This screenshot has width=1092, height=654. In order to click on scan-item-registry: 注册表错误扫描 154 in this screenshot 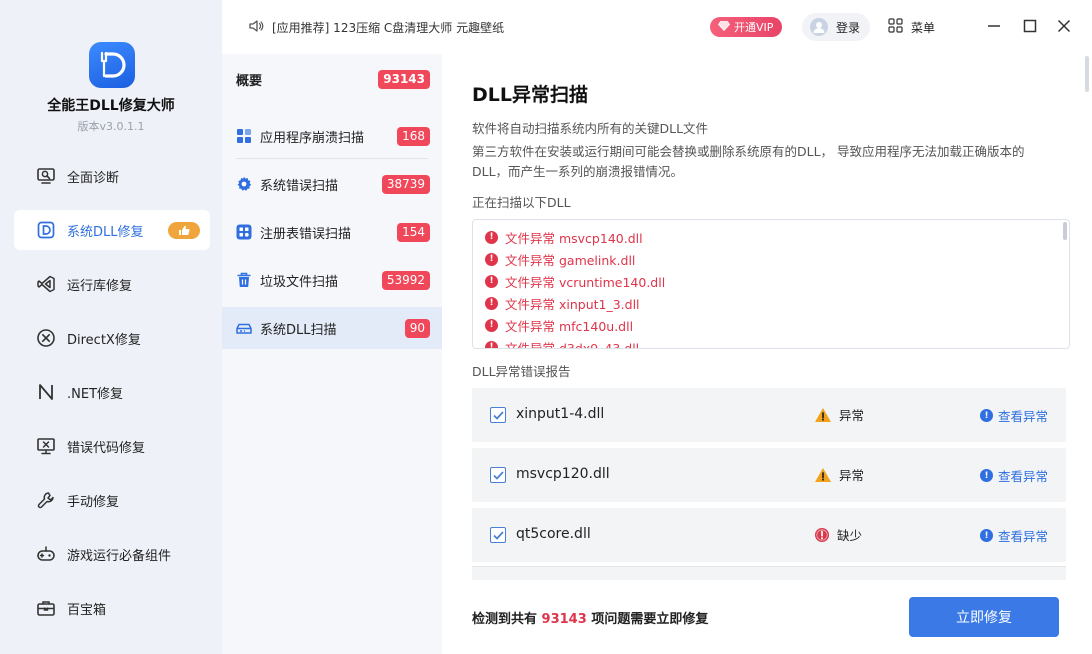, I will do `click(332, 232)`.